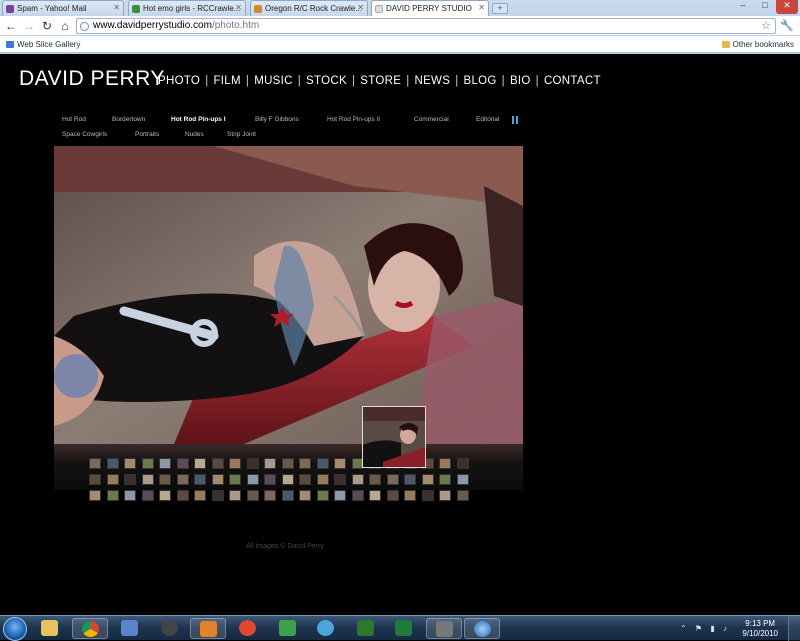 The image size is (800, 641). I want to click on nav-store: STORE, so click(380, 81).